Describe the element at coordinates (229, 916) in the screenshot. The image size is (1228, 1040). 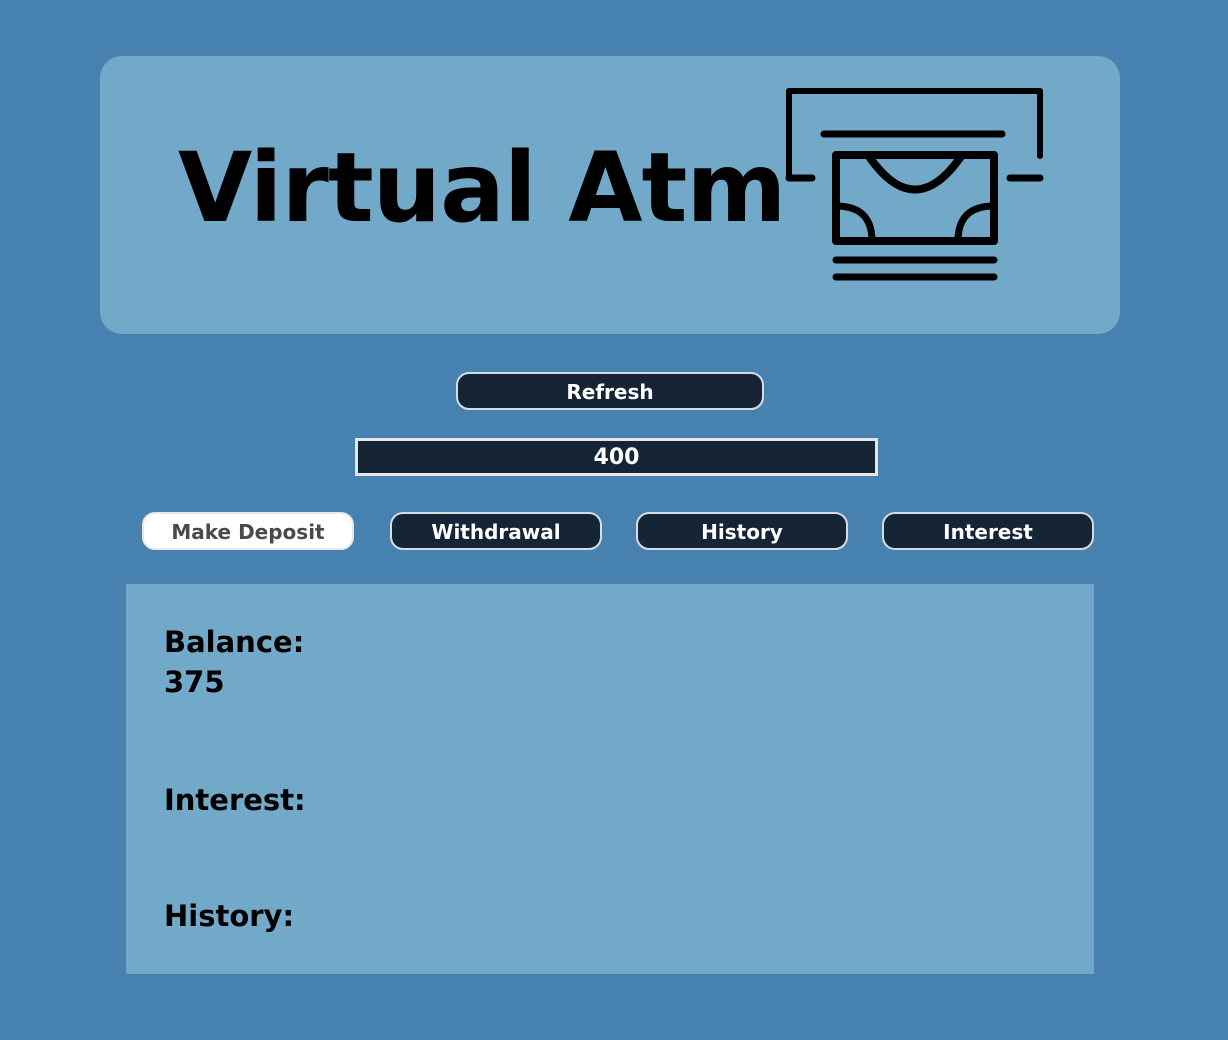
I see `history-label: History:` at that location.